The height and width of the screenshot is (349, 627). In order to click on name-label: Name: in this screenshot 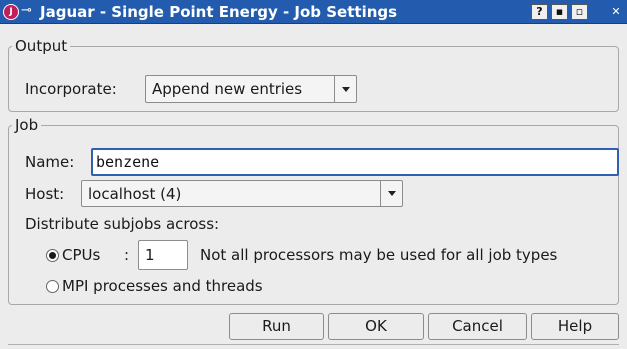, I will do `click(50, 162)`.